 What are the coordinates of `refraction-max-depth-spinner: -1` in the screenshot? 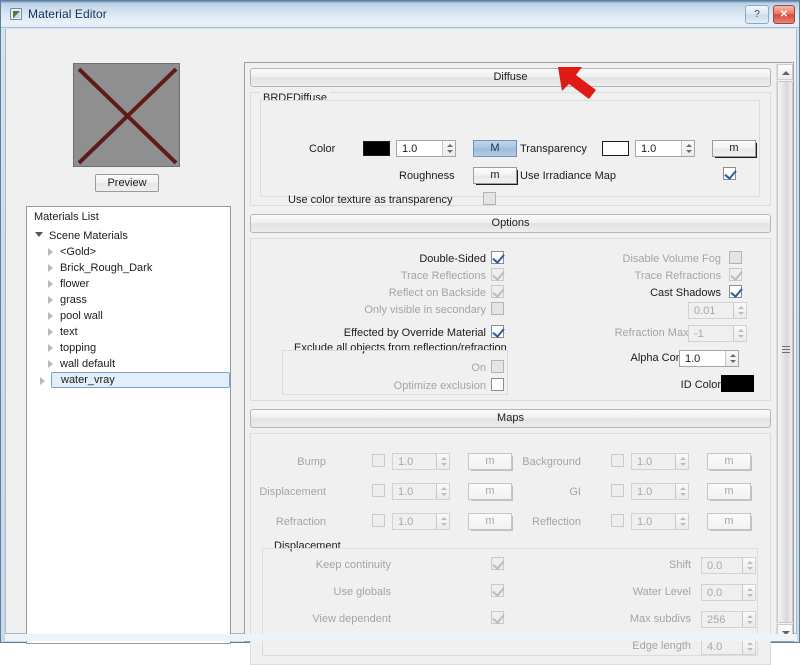 It's located at (717, 333).